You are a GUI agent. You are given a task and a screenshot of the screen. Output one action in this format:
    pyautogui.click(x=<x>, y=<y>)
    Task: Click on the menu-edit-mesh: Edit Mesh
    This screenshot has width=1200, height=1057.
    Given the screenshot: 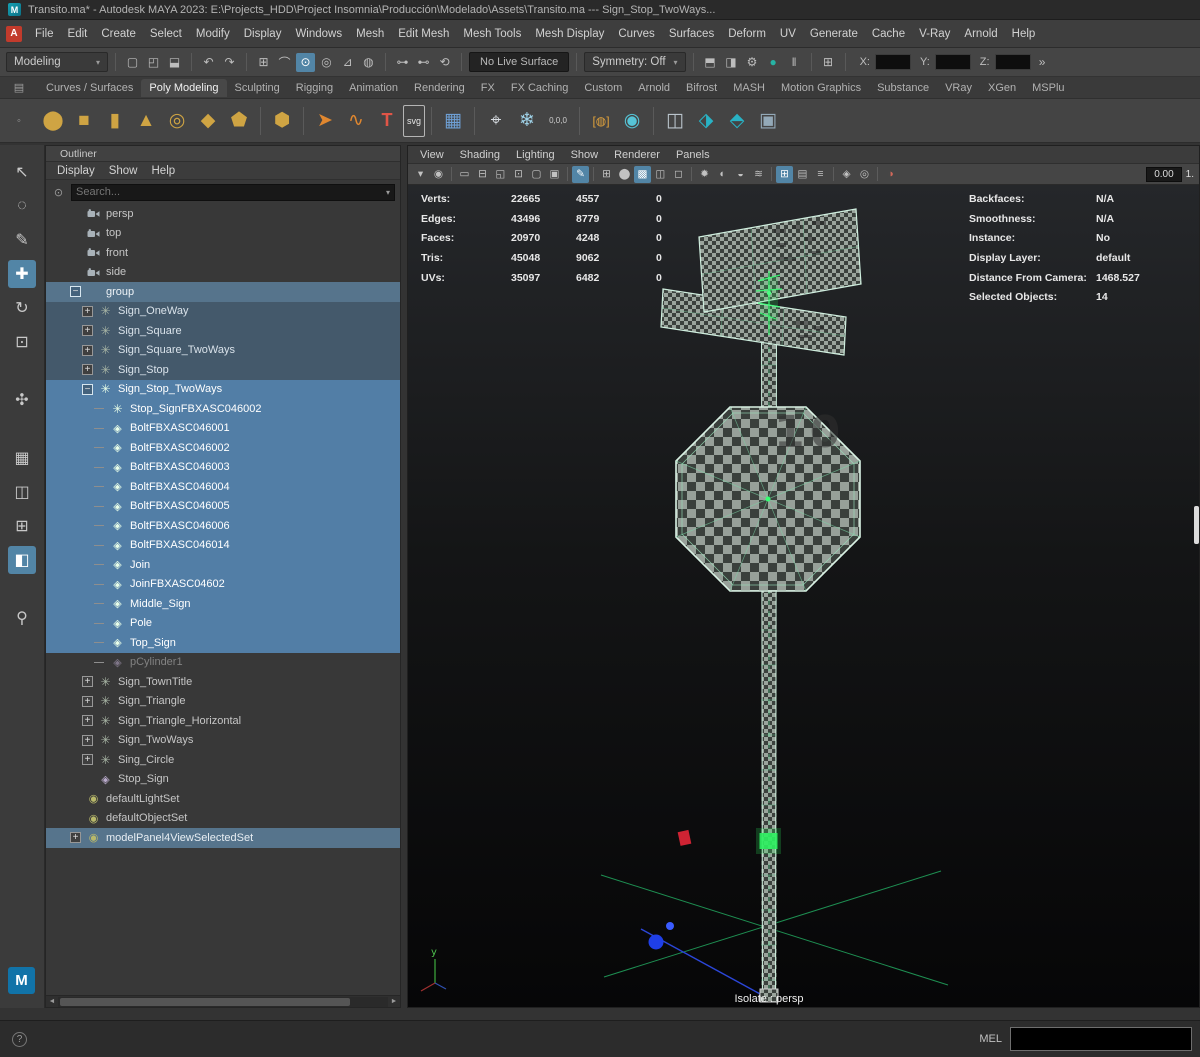 What is the action you would take?
    pyautogui.click(x=423, y=34)
    